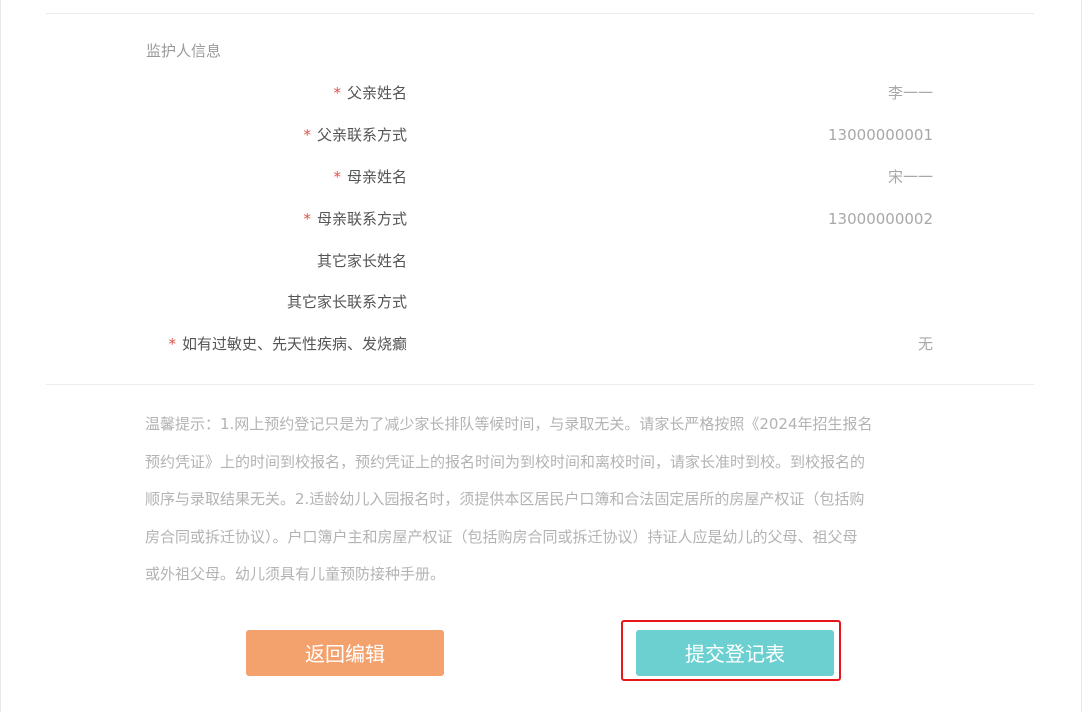  What do you see at coordinates (287, 344) in the screenshot?
I see `field-label: * 如有过敏史、先天性疾病、发烧癫` at bounding box center [287, 344].